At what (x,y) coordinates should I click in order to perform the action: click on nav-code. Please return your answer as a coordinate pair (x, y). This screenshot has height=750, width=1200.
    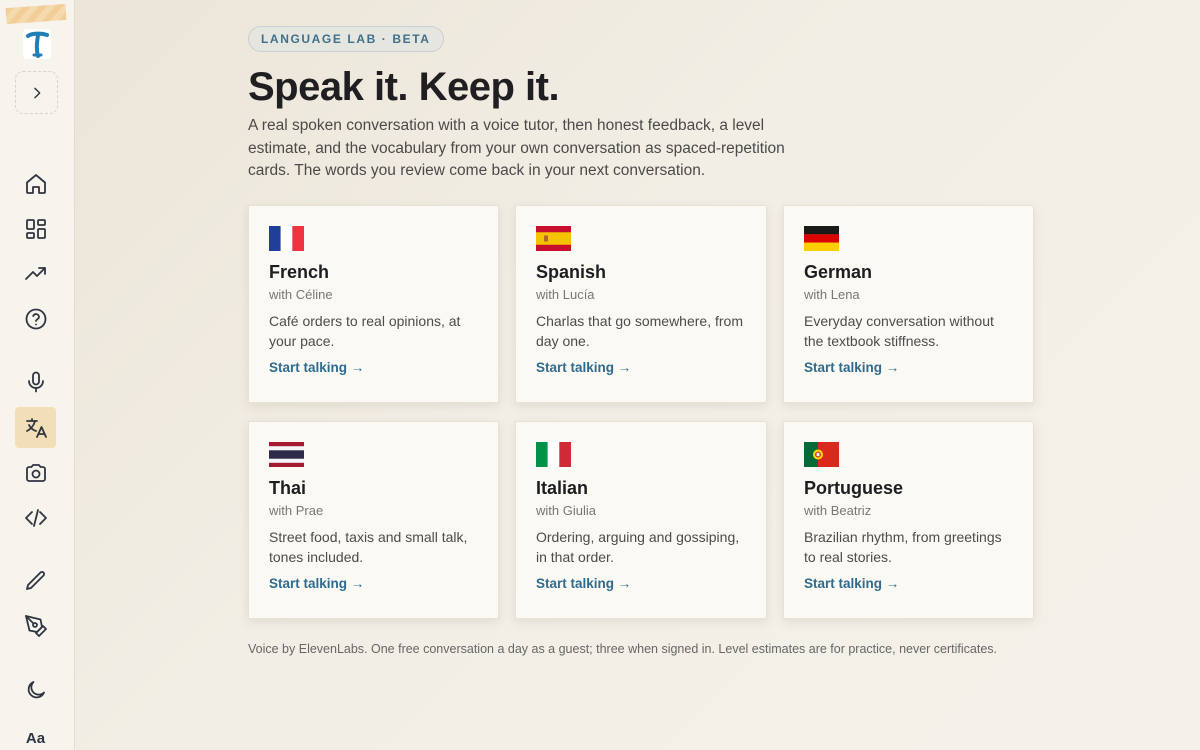
    Looking at the image, I should click on (35, 517).